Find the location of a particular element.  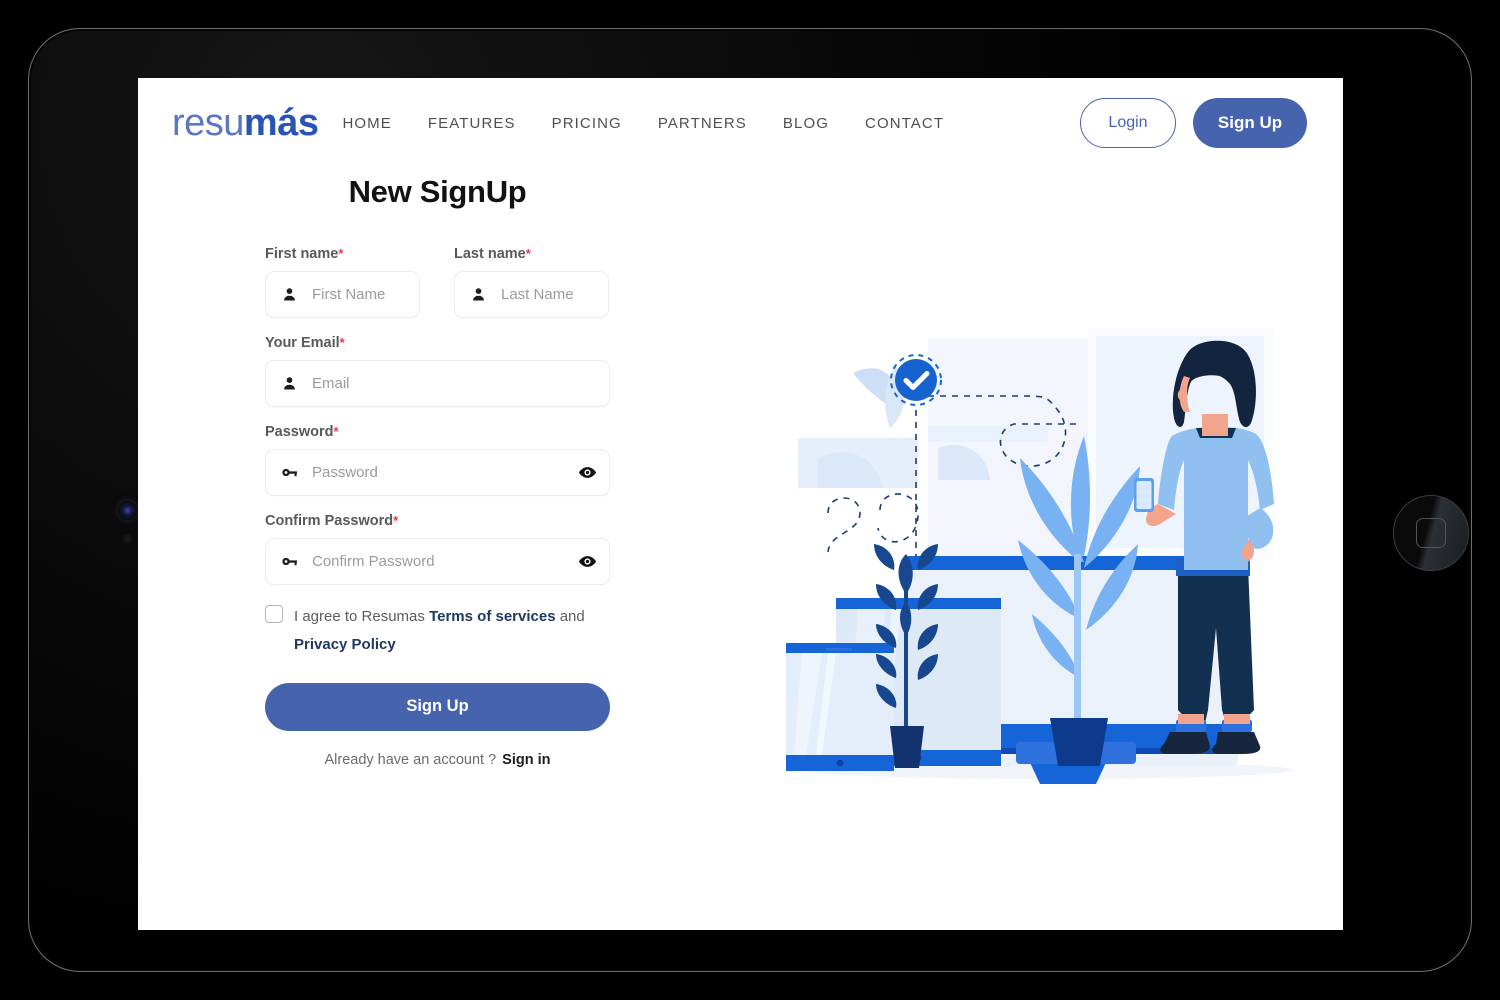

login-button: Login is located at coordinates (1128, 123).